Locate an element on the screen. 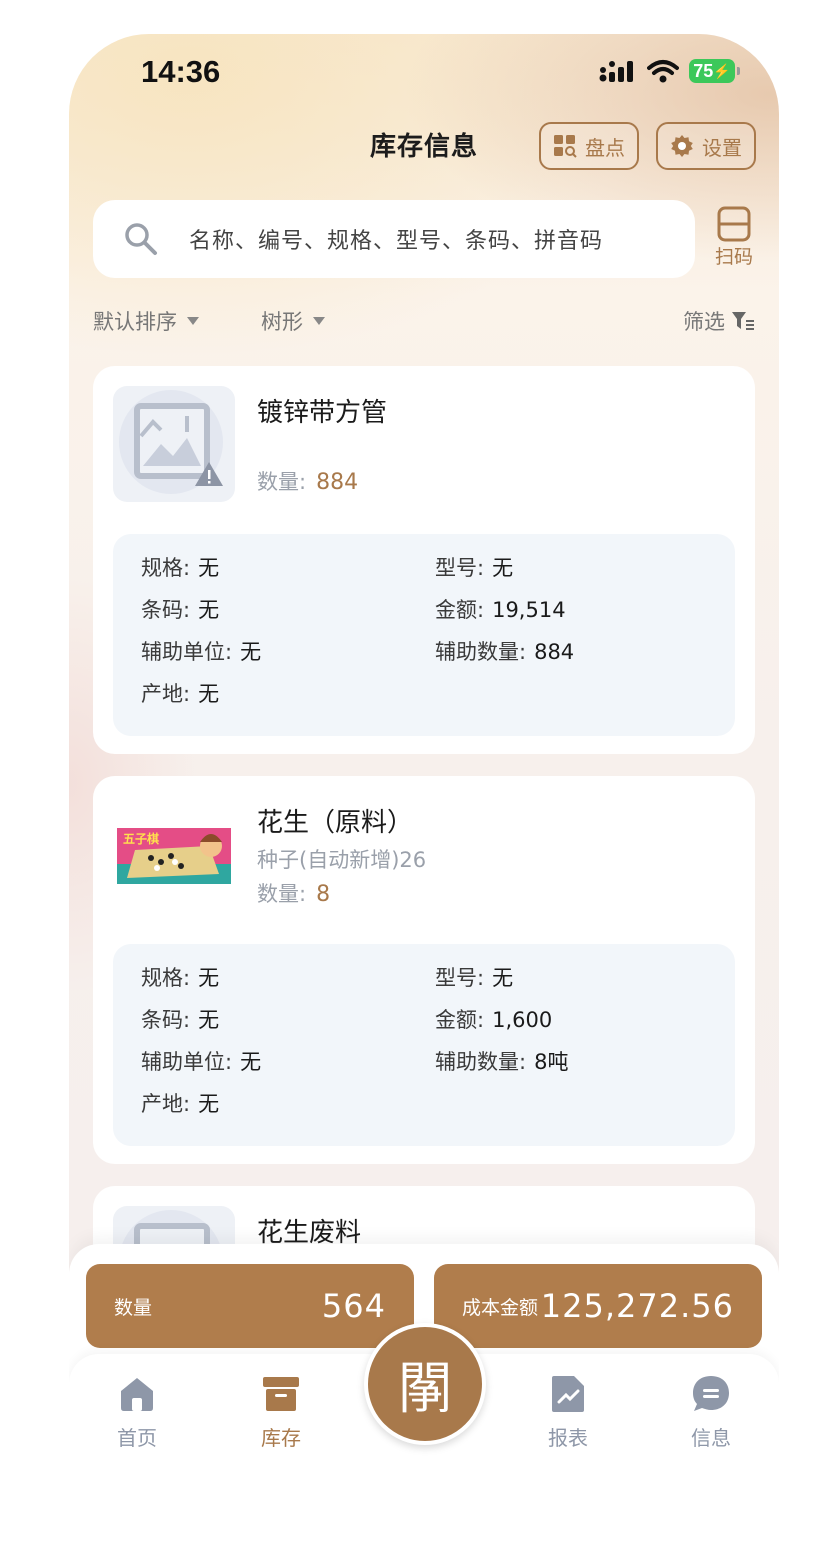 Image resolution: width=832 pixels, height=1568 pixels. item-name: 花生（原料） is located at coordinates (335, 823).